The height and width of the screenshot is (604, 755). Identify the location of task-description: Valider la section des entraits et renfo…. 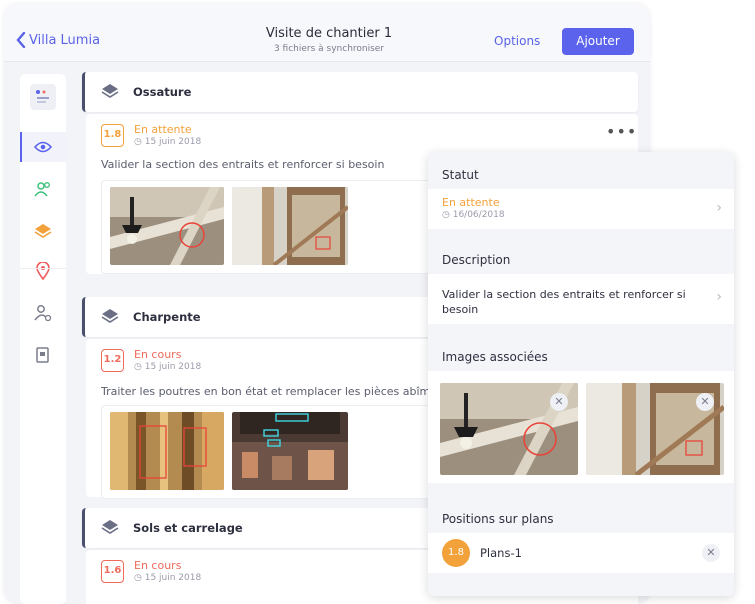
(243, 164).